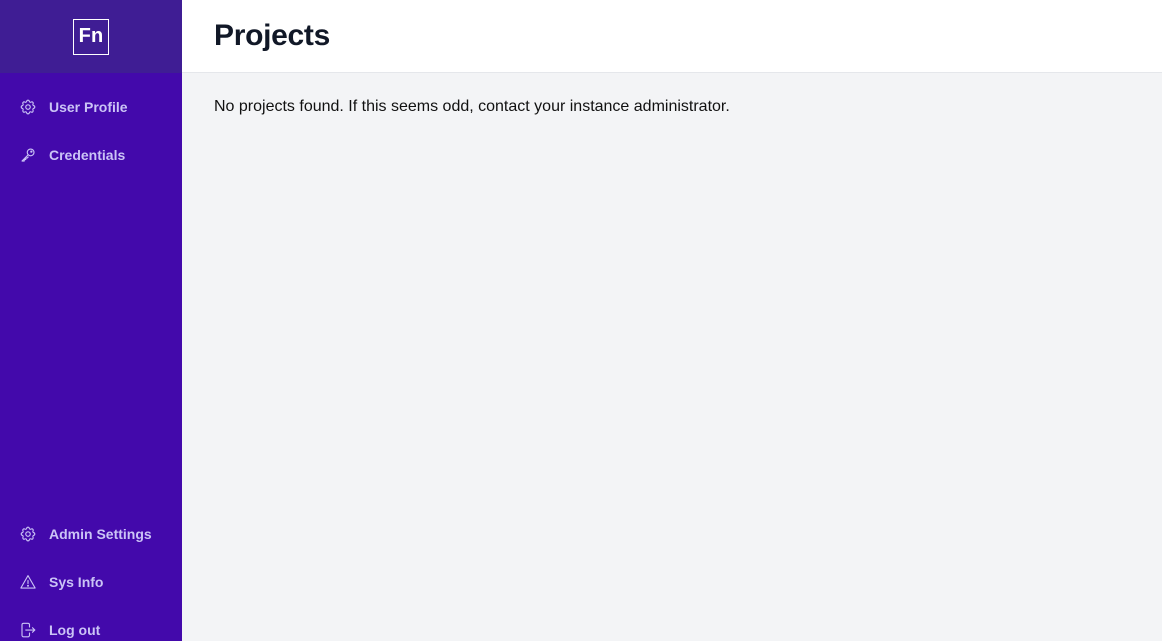 This screenshot has height=641, width=1162. I want to click on sidebar-item-admin-settings: Admin Settings, so click(91, 534).